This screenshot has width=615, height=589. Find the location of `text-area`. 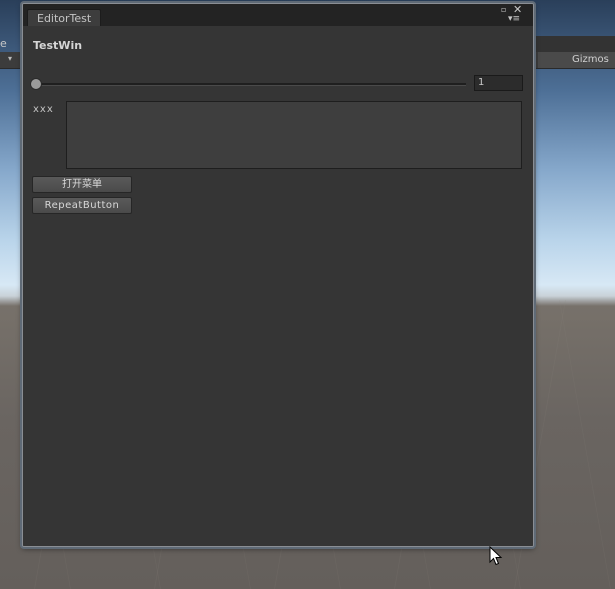

text-area is located at coordinates (294, 135).